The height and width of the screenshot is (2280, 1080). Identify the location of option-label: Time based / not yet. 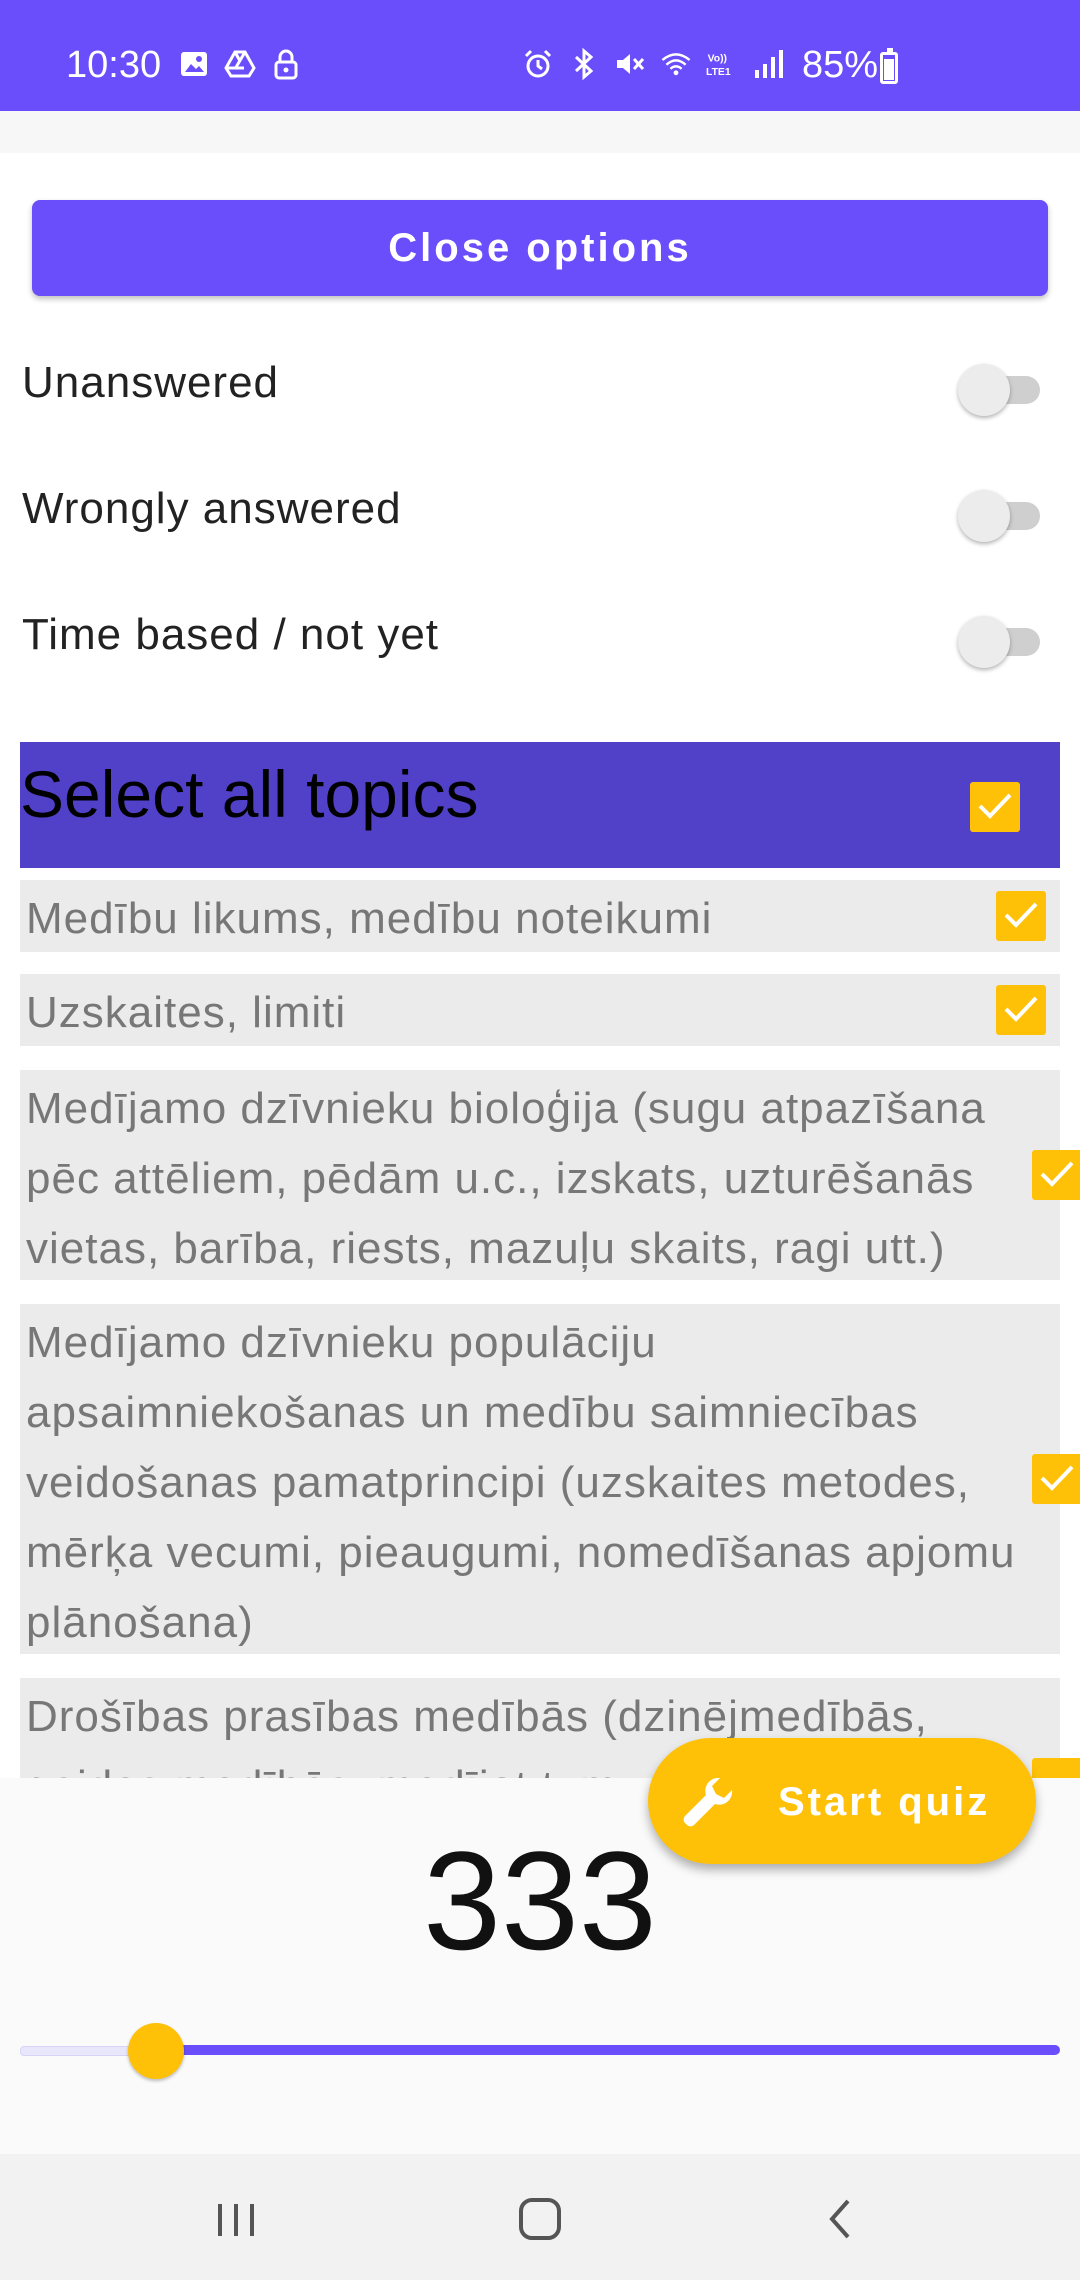
(231, 634).